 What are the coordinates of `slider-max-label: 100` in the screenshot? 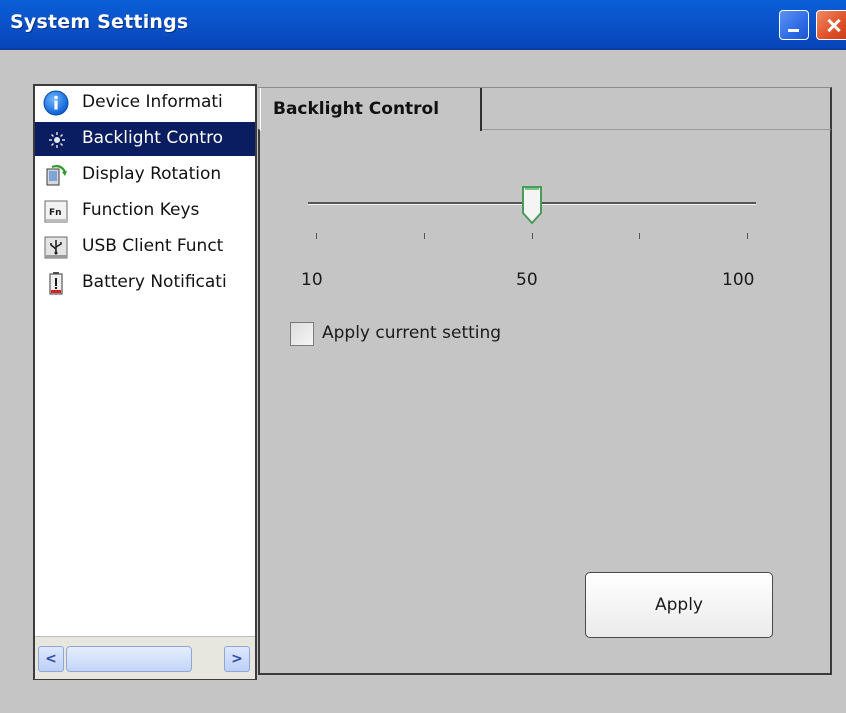 It's located at (738, 280).